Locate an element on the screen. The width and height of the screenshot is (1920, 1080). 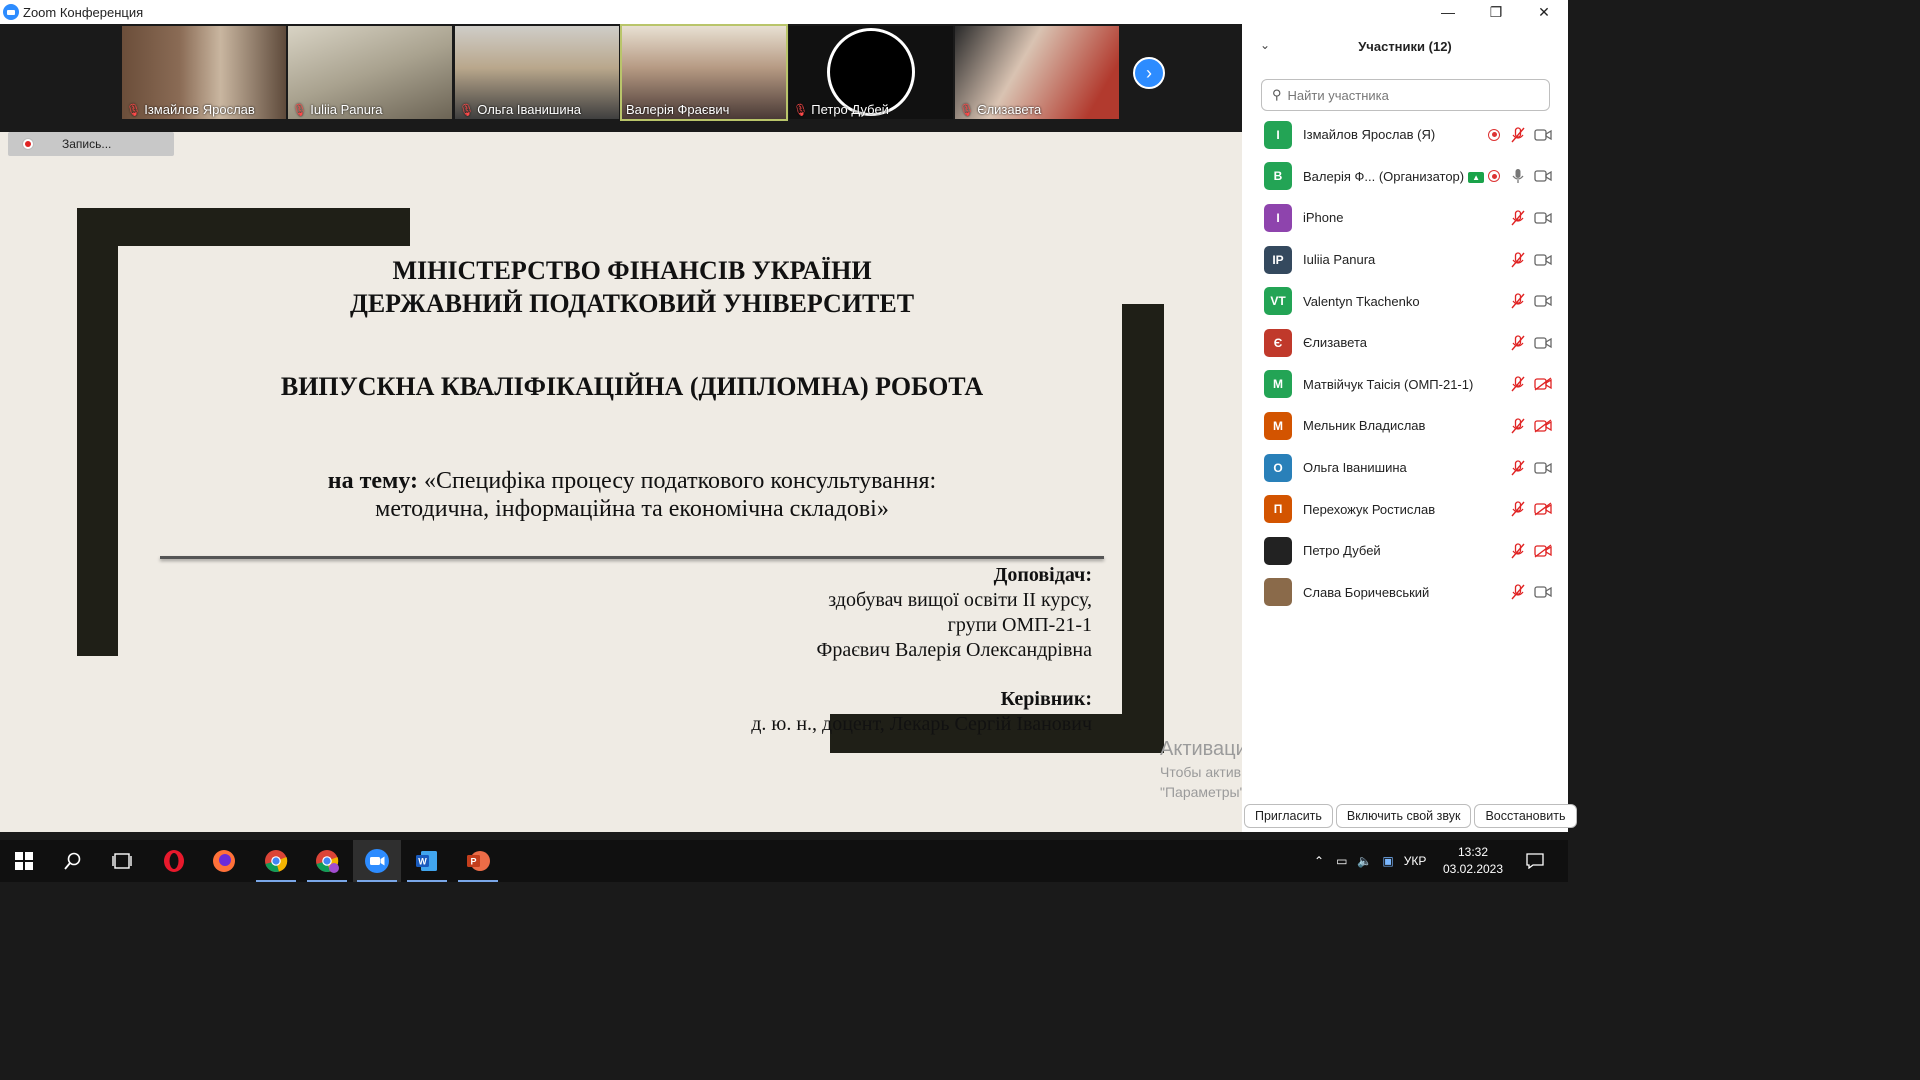
frame-right is located at coordinates (1143, 528).